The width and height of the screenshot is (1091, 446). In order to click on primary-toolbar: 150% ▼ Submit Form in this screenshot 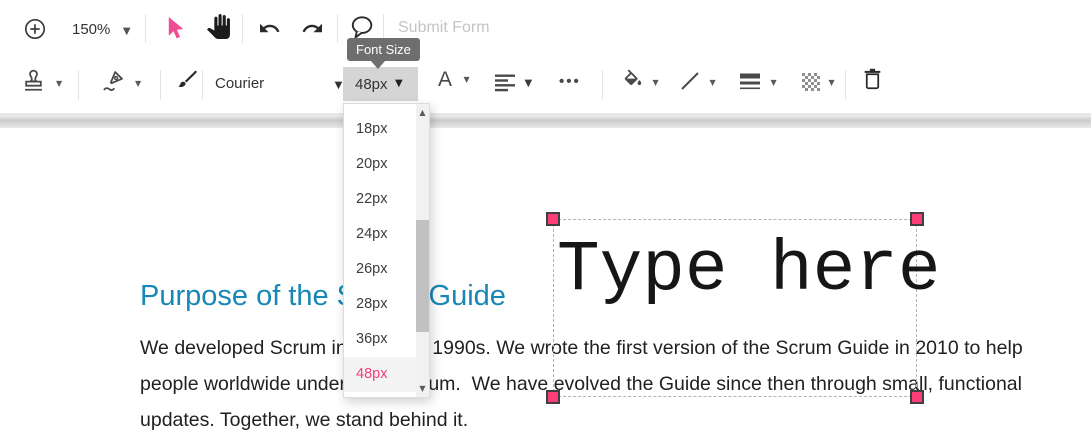, I will do `click(545, 28)`.